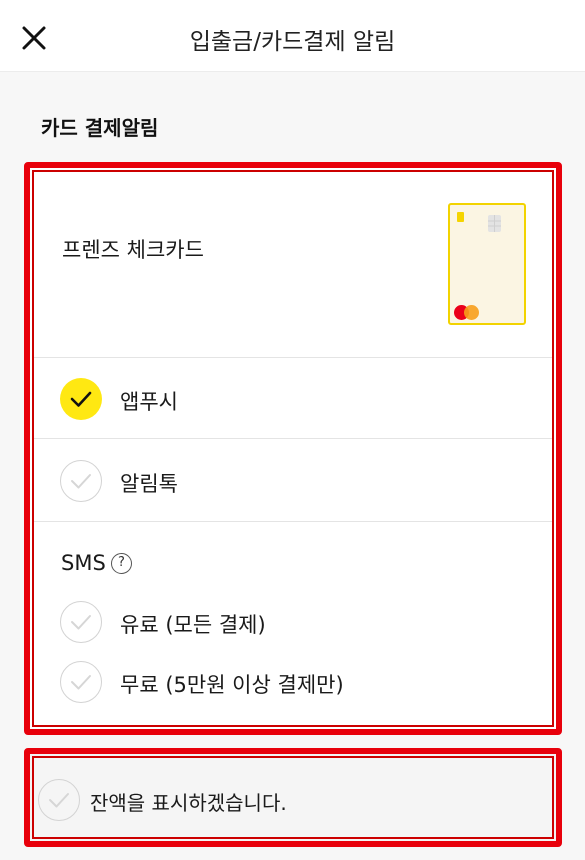 Image resolution: width=585 pixels, height=860 pixels. I want to click on alimtalk-checkbox, so click(81, 481).